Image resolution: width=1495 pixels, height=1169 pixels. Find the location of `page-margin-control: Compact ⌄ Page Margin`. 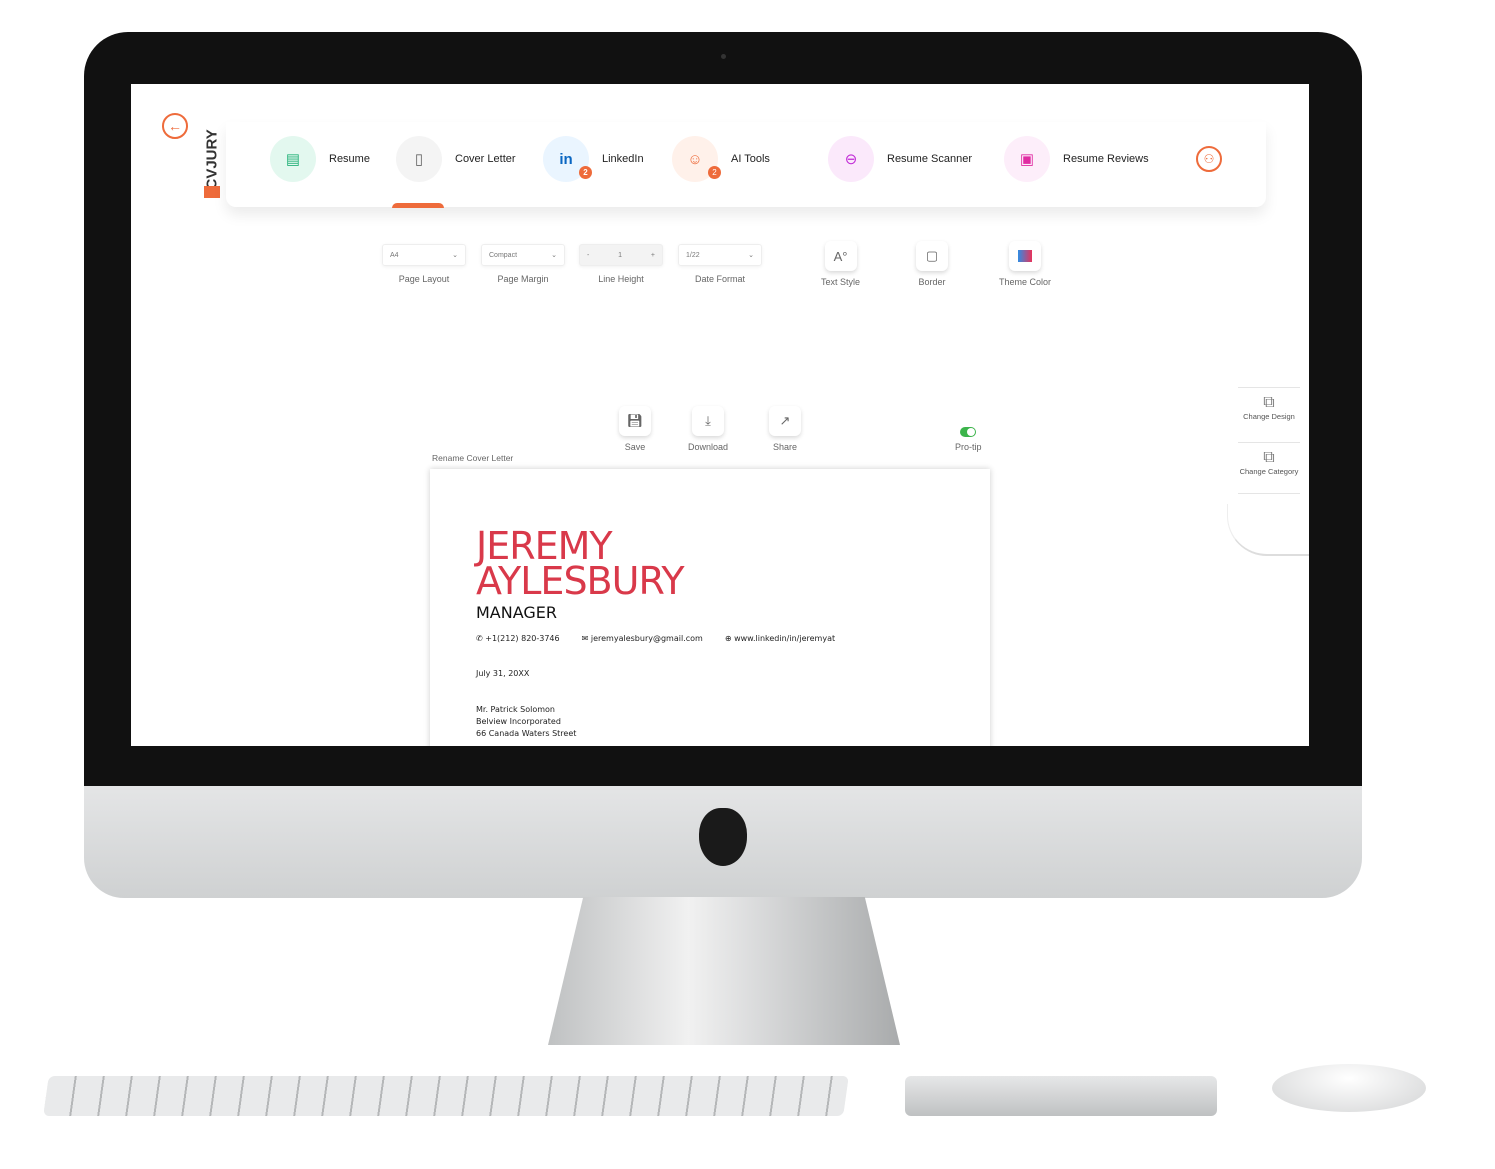

page-margin-control: Compact ⌄ Page Margin is located at coordinates (523, 264).